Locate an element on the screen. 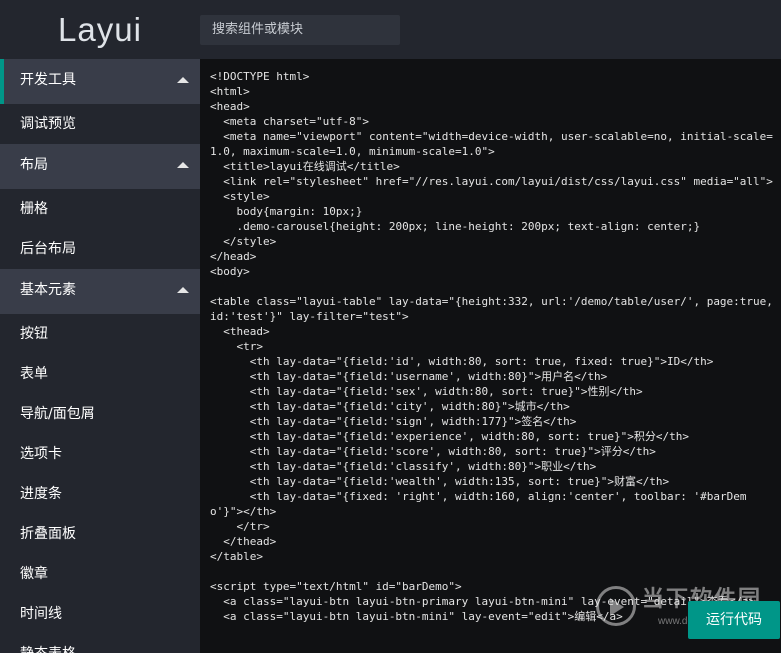 The image size is (781, 653). sidebar-item-form: 表单 is located at coordinates (100, 374).